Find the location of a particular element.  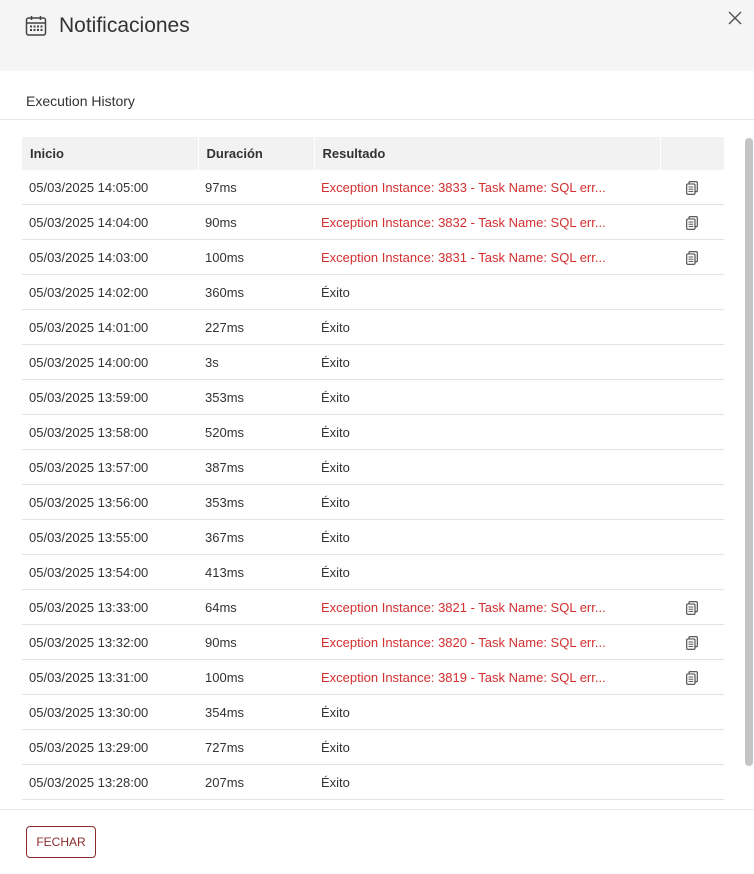

cell-inicio: 05/03/2025 13:28:00 is located at coordinates (110, 782).